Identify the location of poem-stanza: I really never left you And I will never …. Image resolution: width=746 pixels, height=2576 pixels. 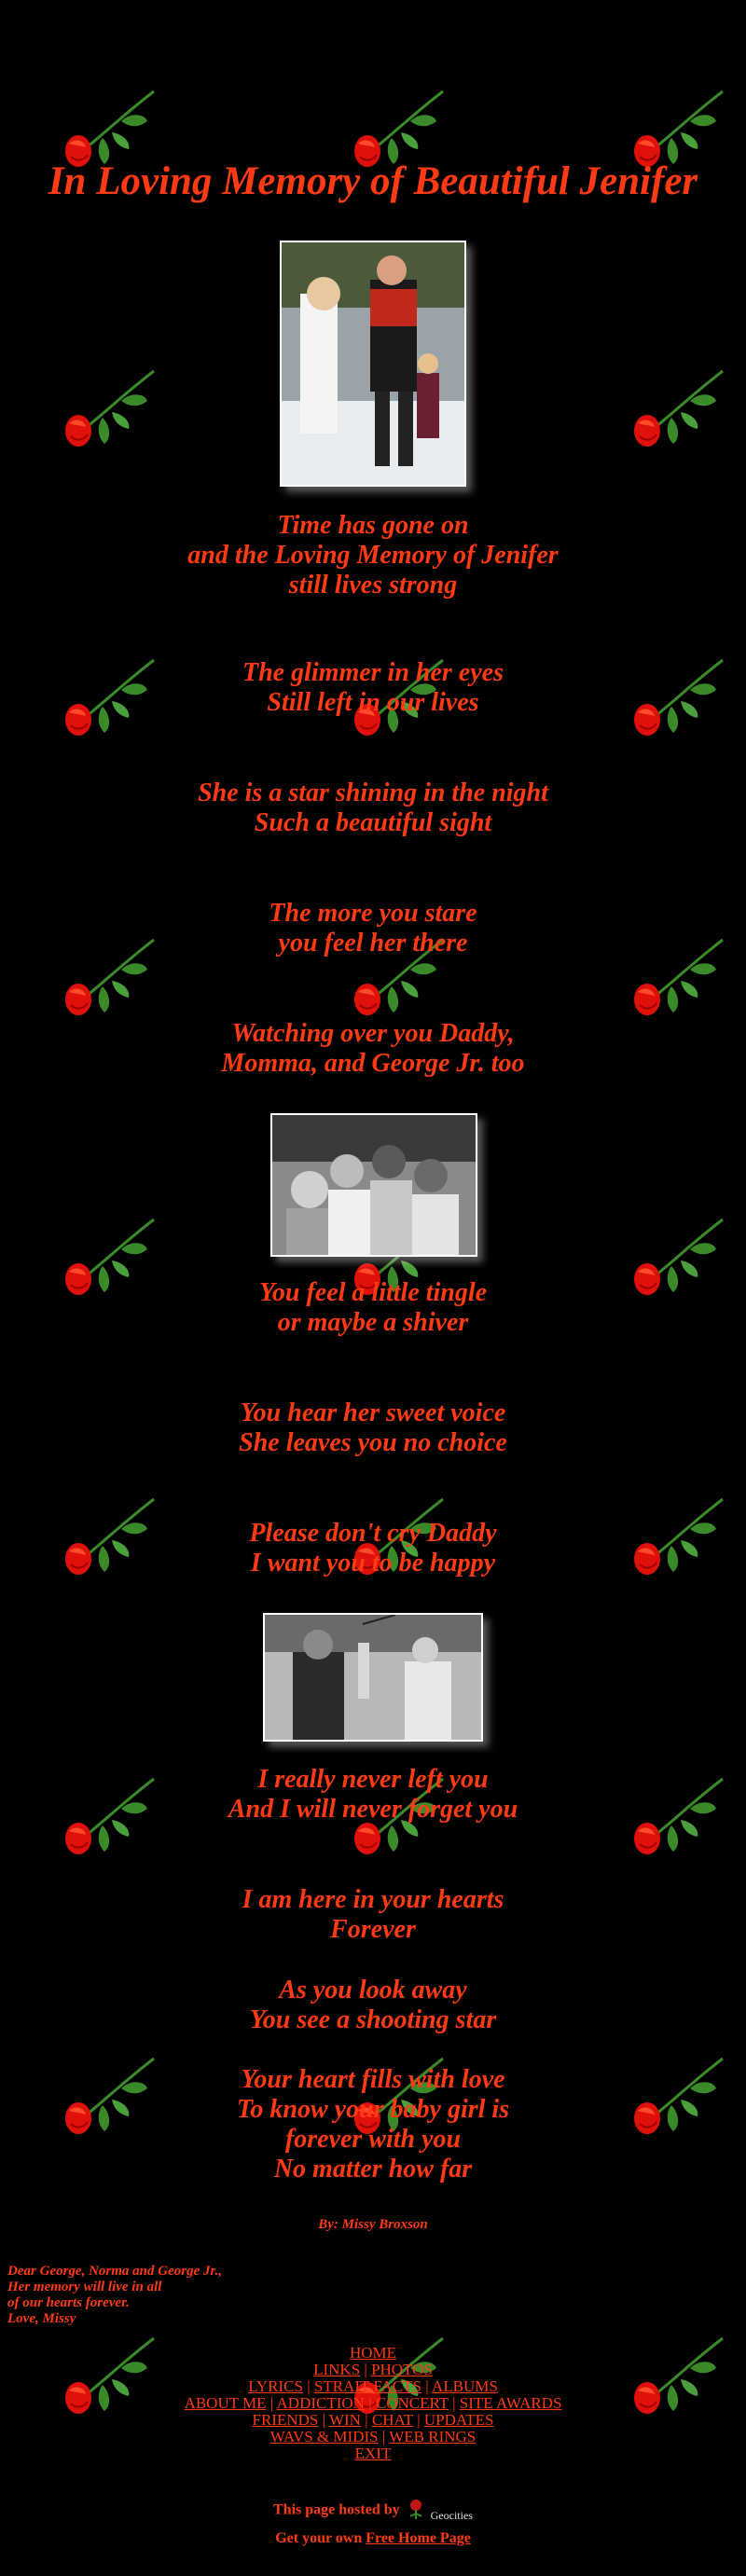
(373, 1795).